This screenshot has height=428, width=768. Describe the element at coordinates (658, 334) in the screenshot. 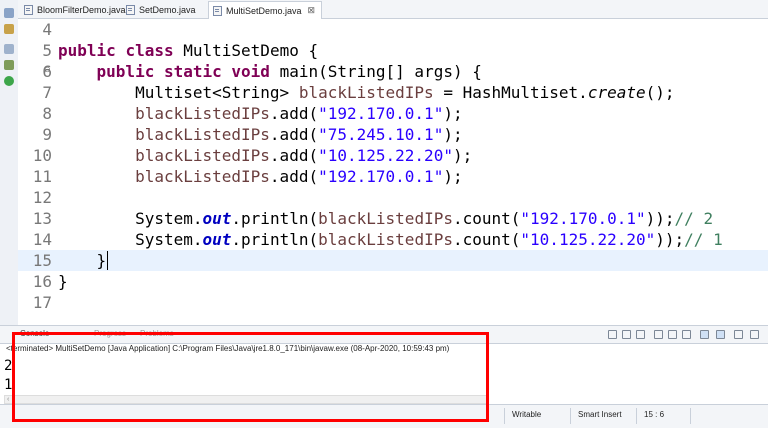

I see `scroll-lock-icon` at that location.